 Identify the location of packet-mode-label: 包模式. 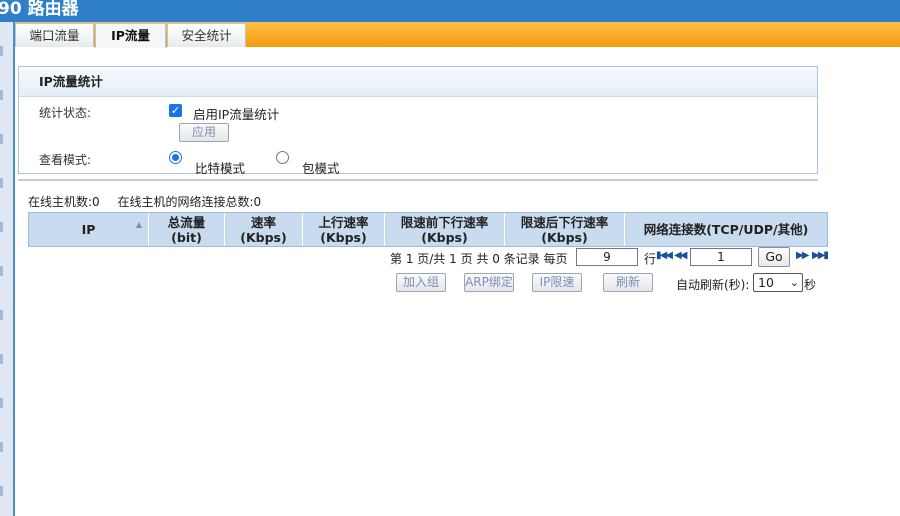
(321, 168).